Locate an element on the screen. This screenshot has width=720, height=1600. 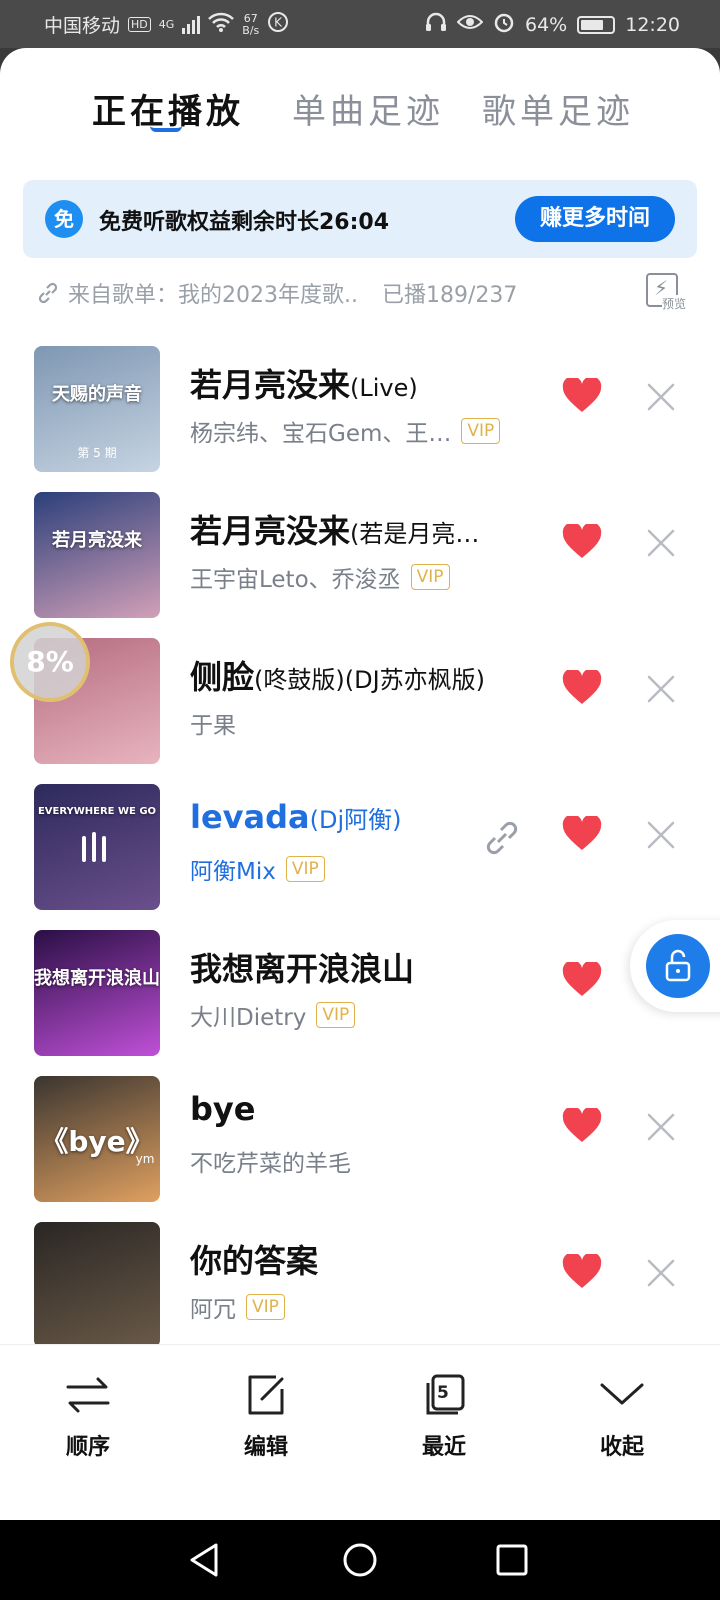
song-title-suffix: (咚鼓版)(DJ苏亦枫版) is located at coordinates (370, 680).